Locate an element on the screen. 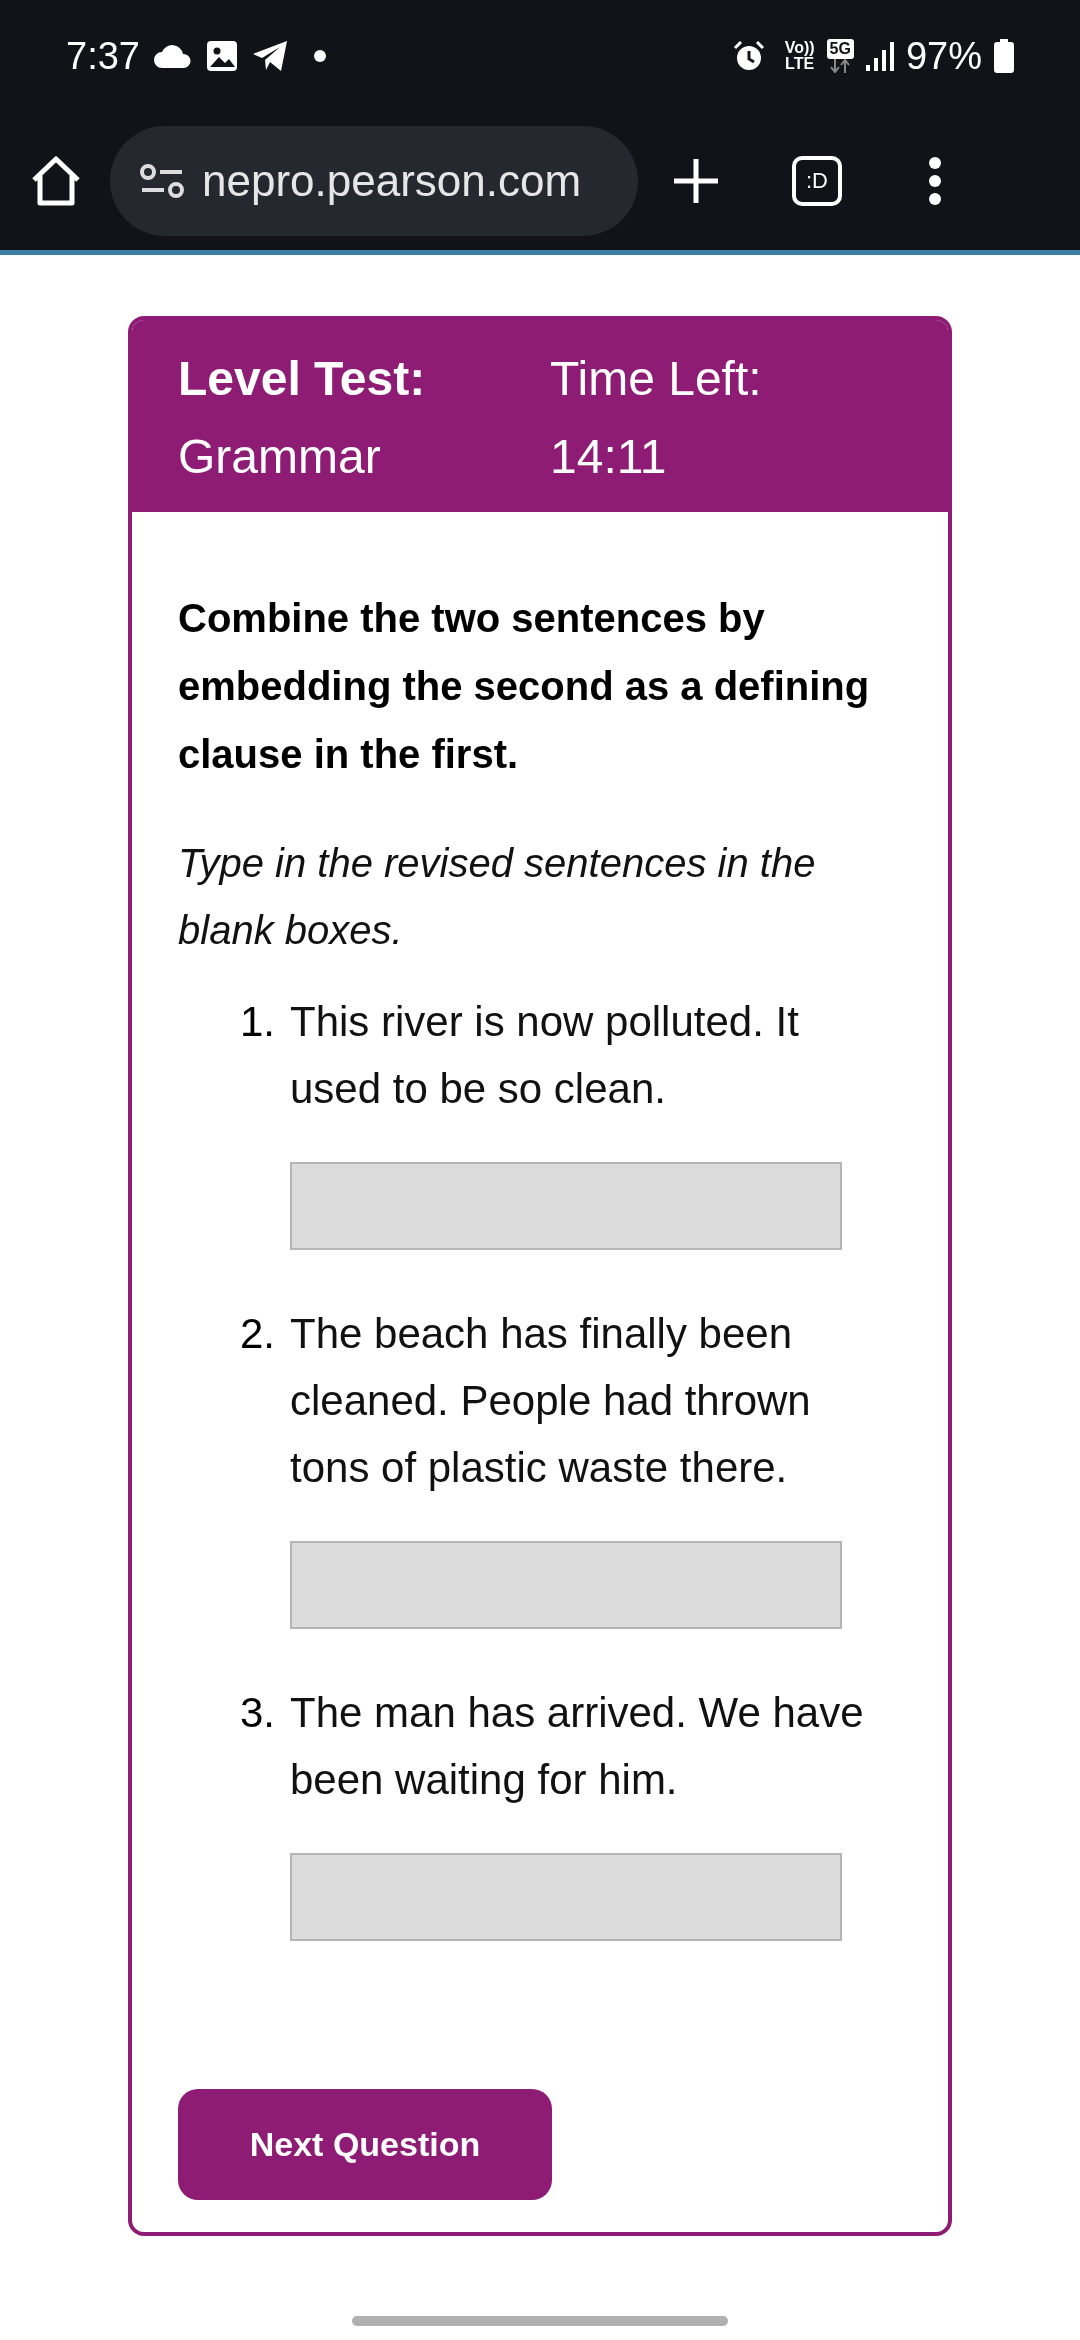  battery-icon is located at coordinates (1004, 56).